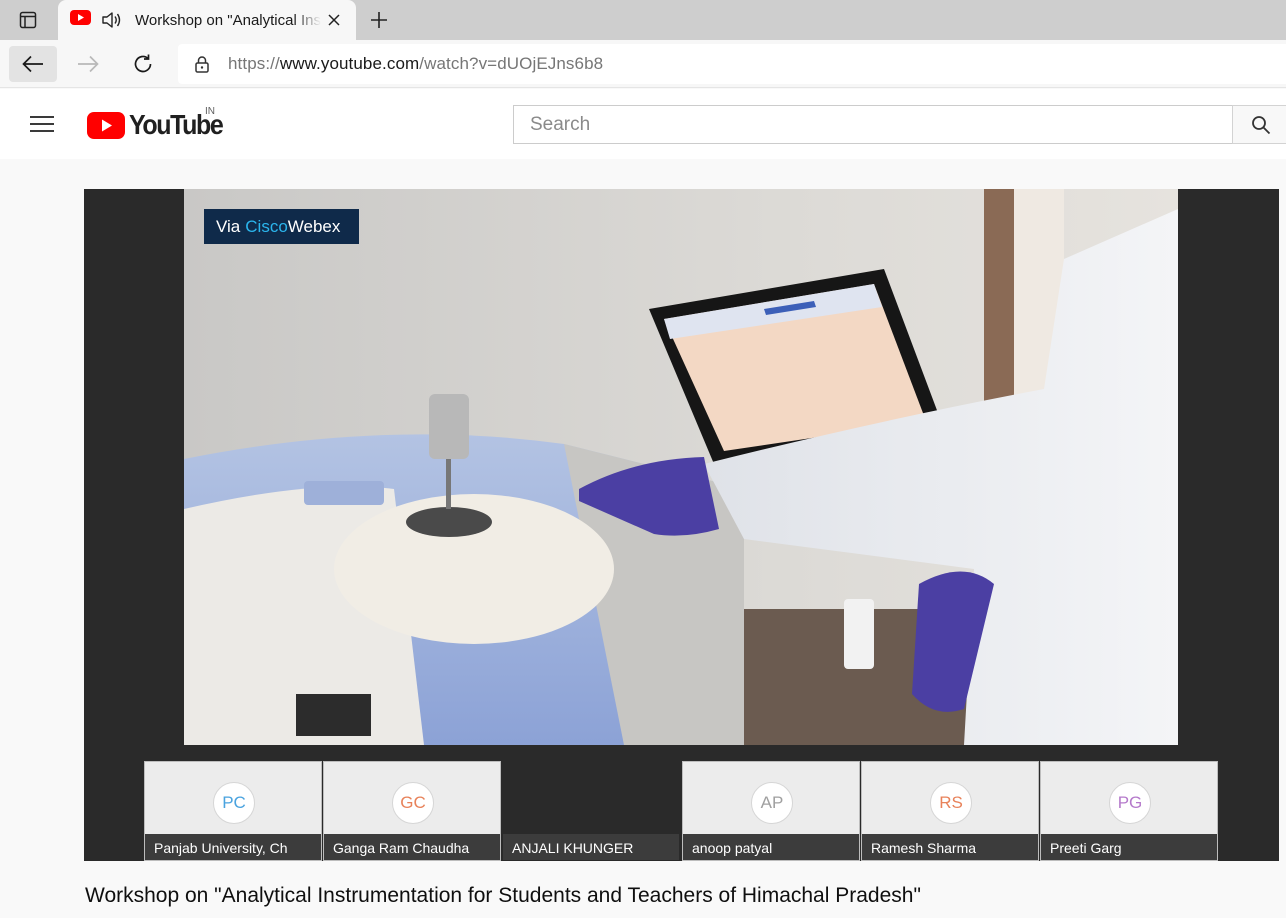 This screenshot has height=918, width=1286. I want to click on arrow-right-icon, so click(88, 64).